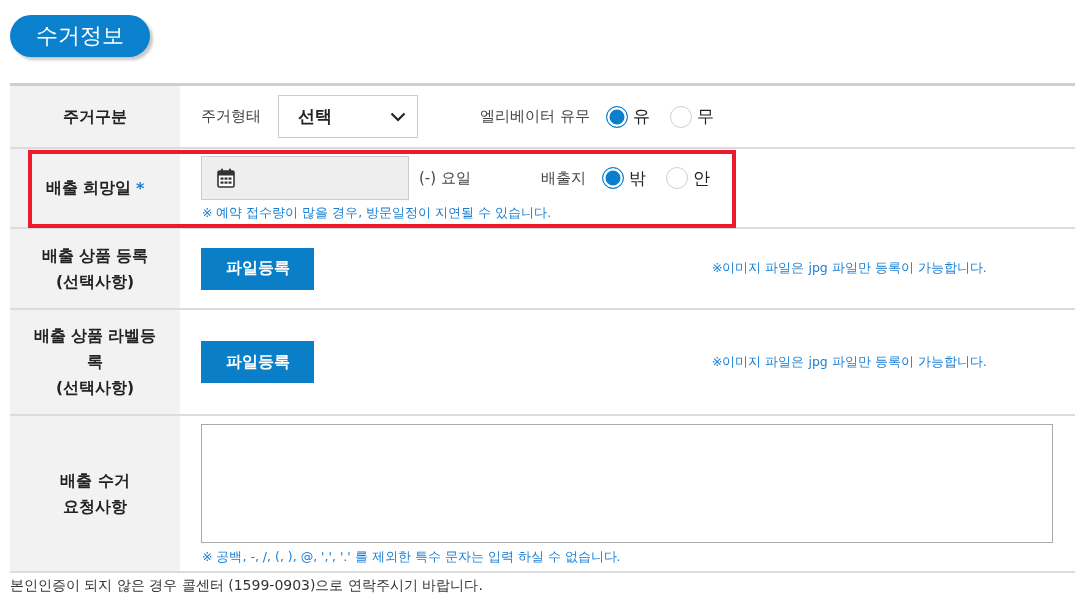  I want to click on required-mark: *, so click(140, 188).